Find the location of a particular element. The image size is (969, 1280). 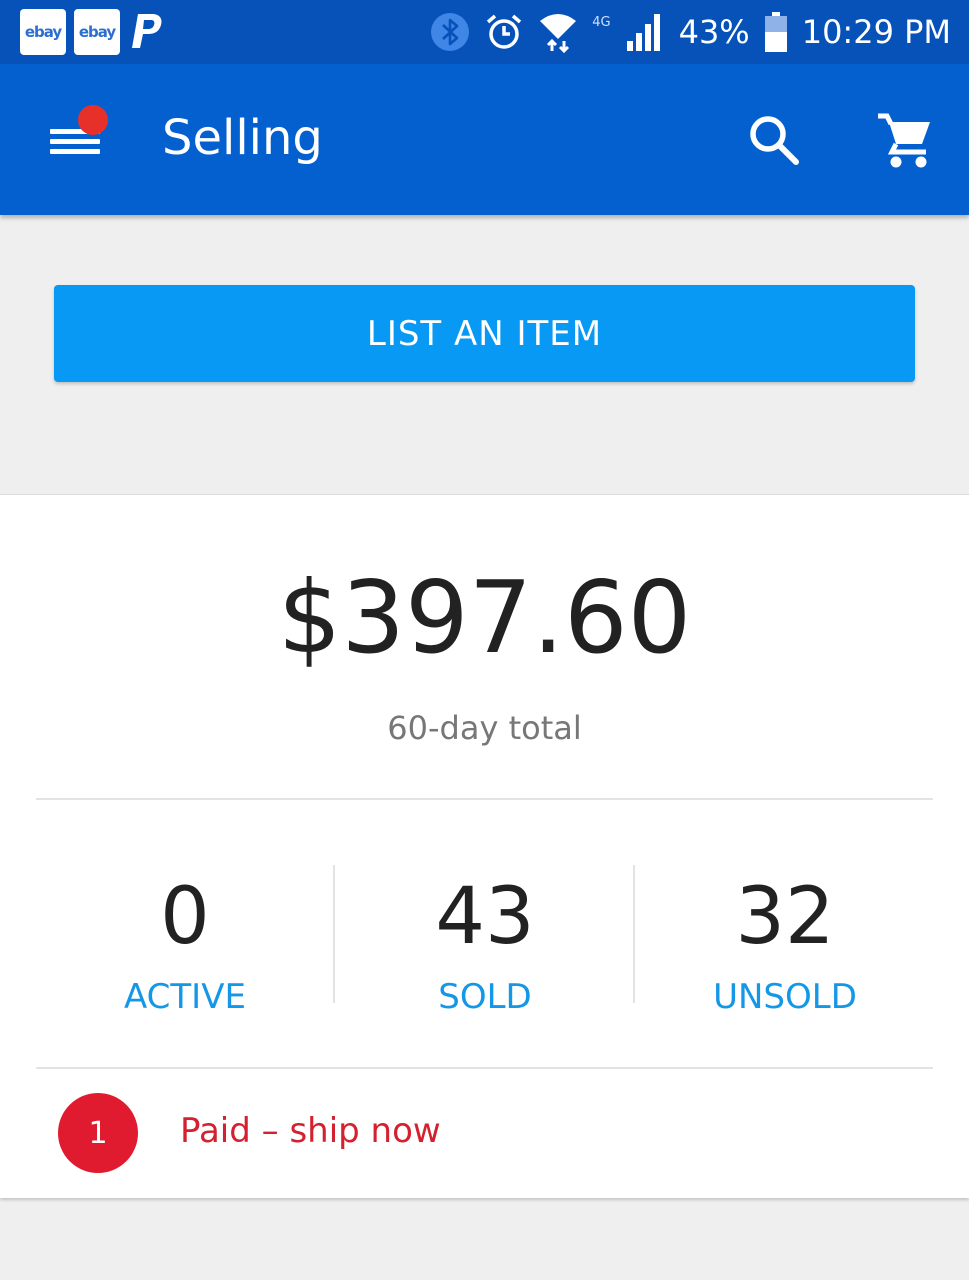

app-bar: Selling is located at coordinates (484, 139).